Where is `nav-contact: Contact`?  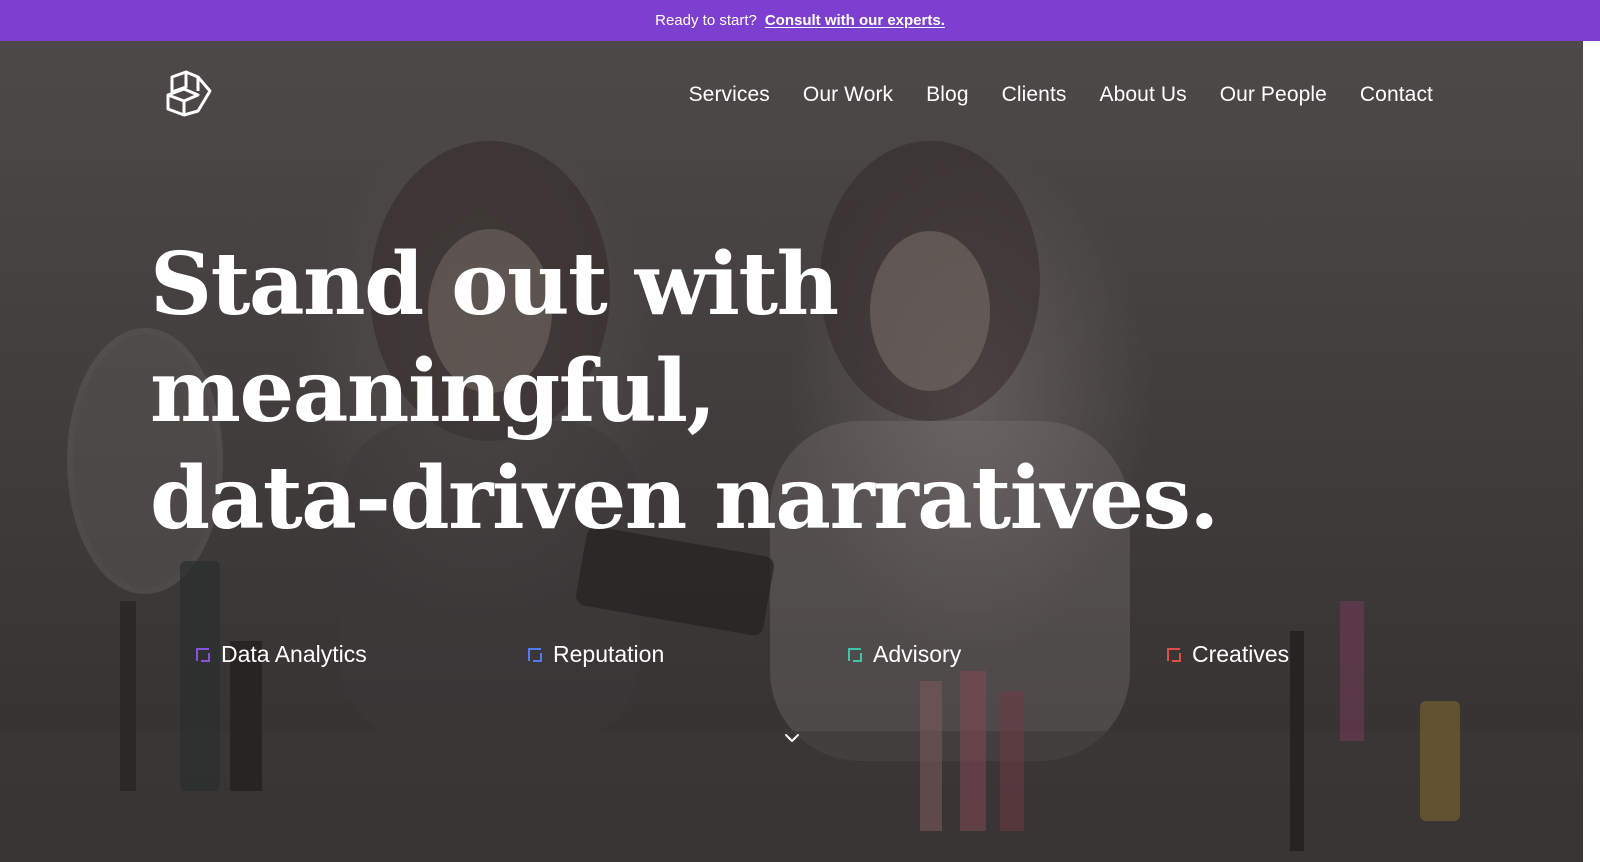
nav-contact: Contact is located at coordinates (1396, 94).